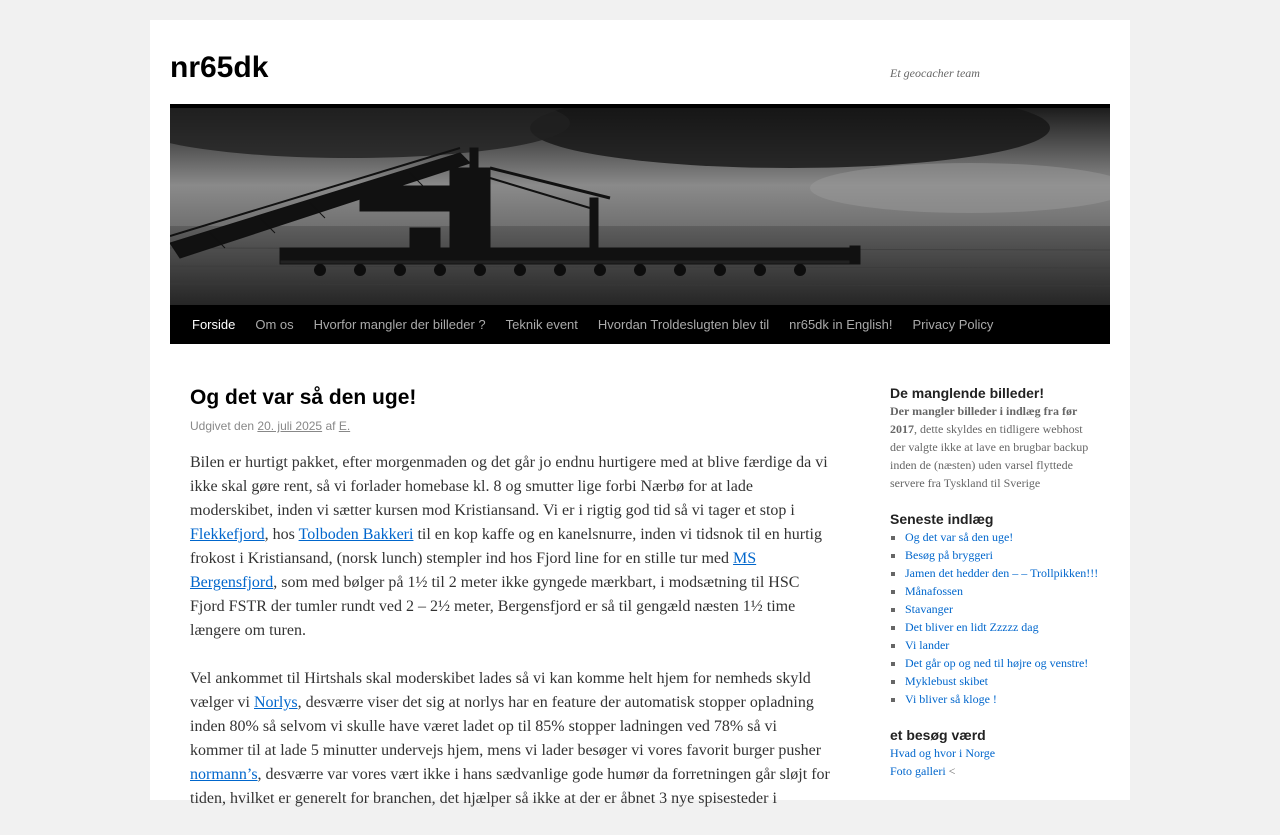 This screenshot has width=1280, height=835. Describe the element at coordinates (972, 627) in the screenshot. I see `recent-post-link: Det bliver en lidt Zzzzz dag` at that location.